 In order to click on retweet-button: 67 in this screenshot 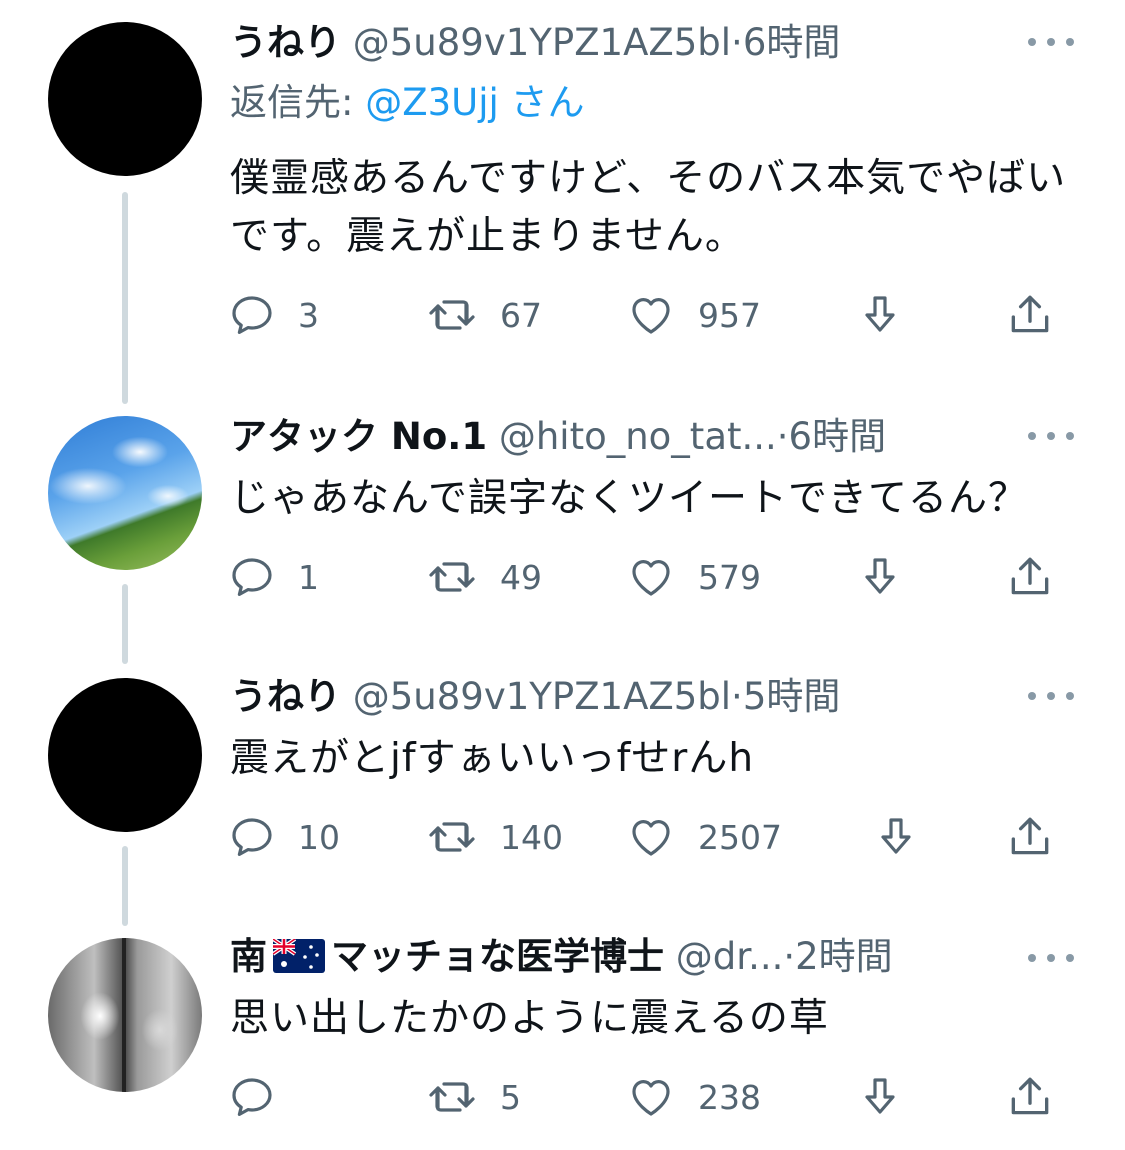, I will do `click(484, 315)`.